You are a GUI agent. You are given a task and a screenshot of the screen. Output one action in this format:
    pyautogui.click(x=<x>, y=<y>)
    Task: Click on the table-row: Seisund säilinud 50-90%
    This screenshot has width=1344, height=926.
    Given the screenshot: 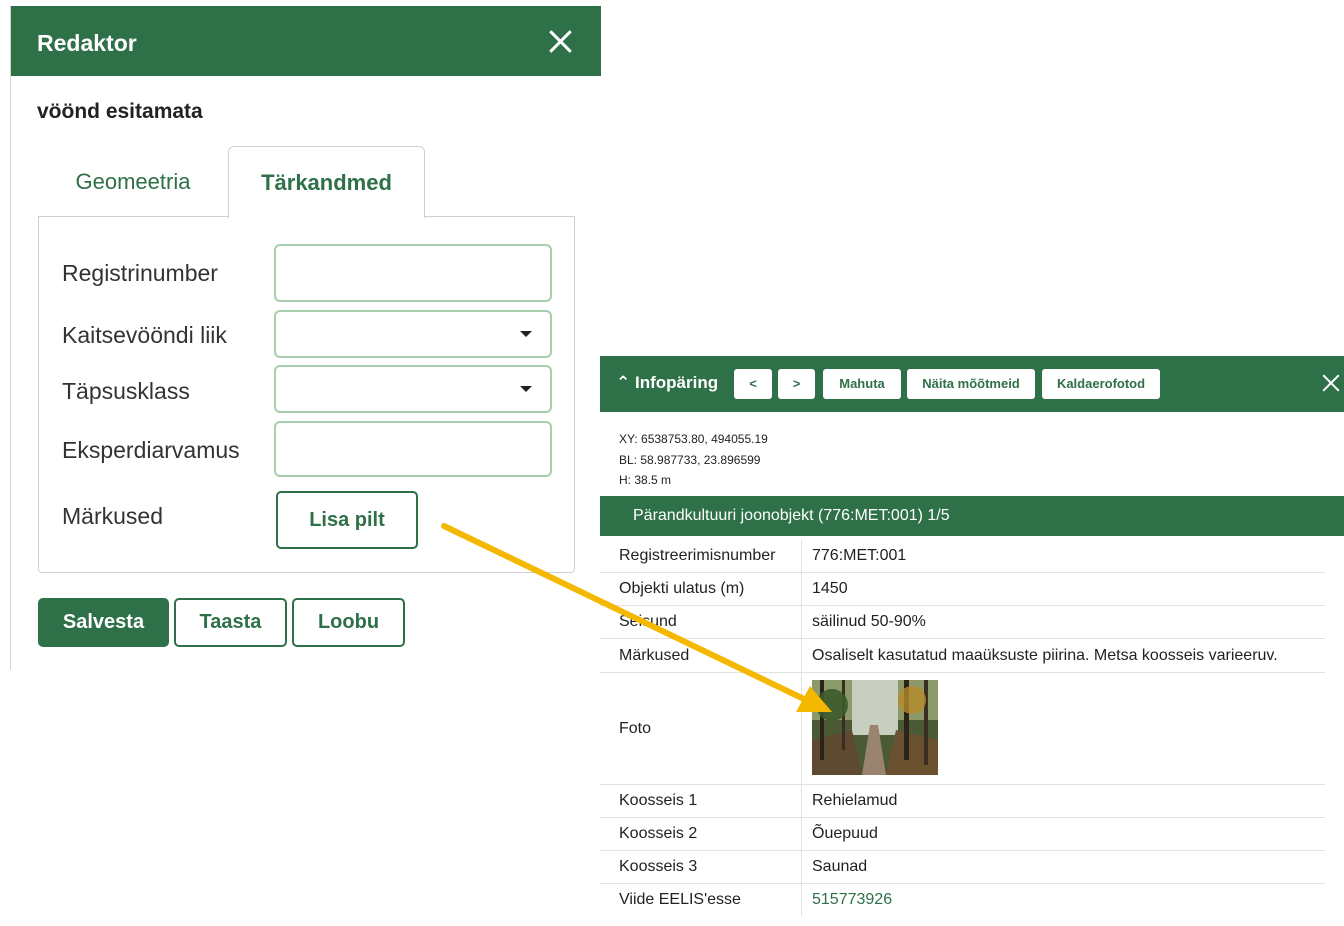 What is the action you would take?
    pyautogui.click(x=962, y=622)
    